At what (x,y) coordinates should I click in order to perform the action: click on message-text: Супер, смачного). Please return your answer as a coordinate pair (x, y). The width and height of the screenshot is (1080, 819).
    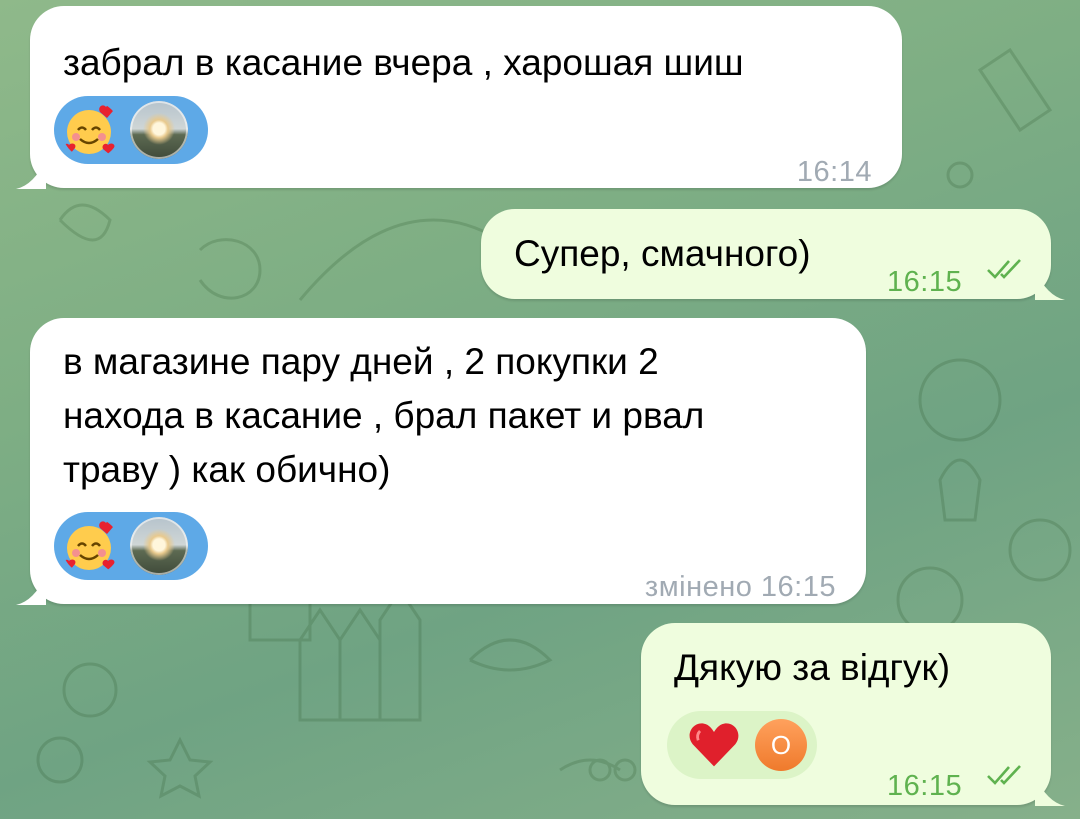
    Looking at the image, I should click on (662, 253).